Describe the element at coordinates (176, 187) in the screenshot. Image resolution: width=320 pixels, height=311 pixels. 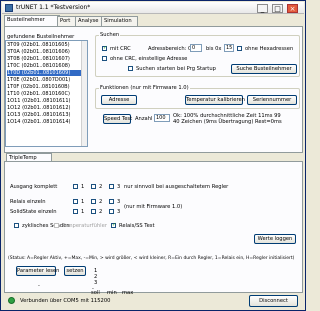
I see `nur-sinnvoll-label: nur sinnvoll bei ausgeschaltetem Regler` at that location.